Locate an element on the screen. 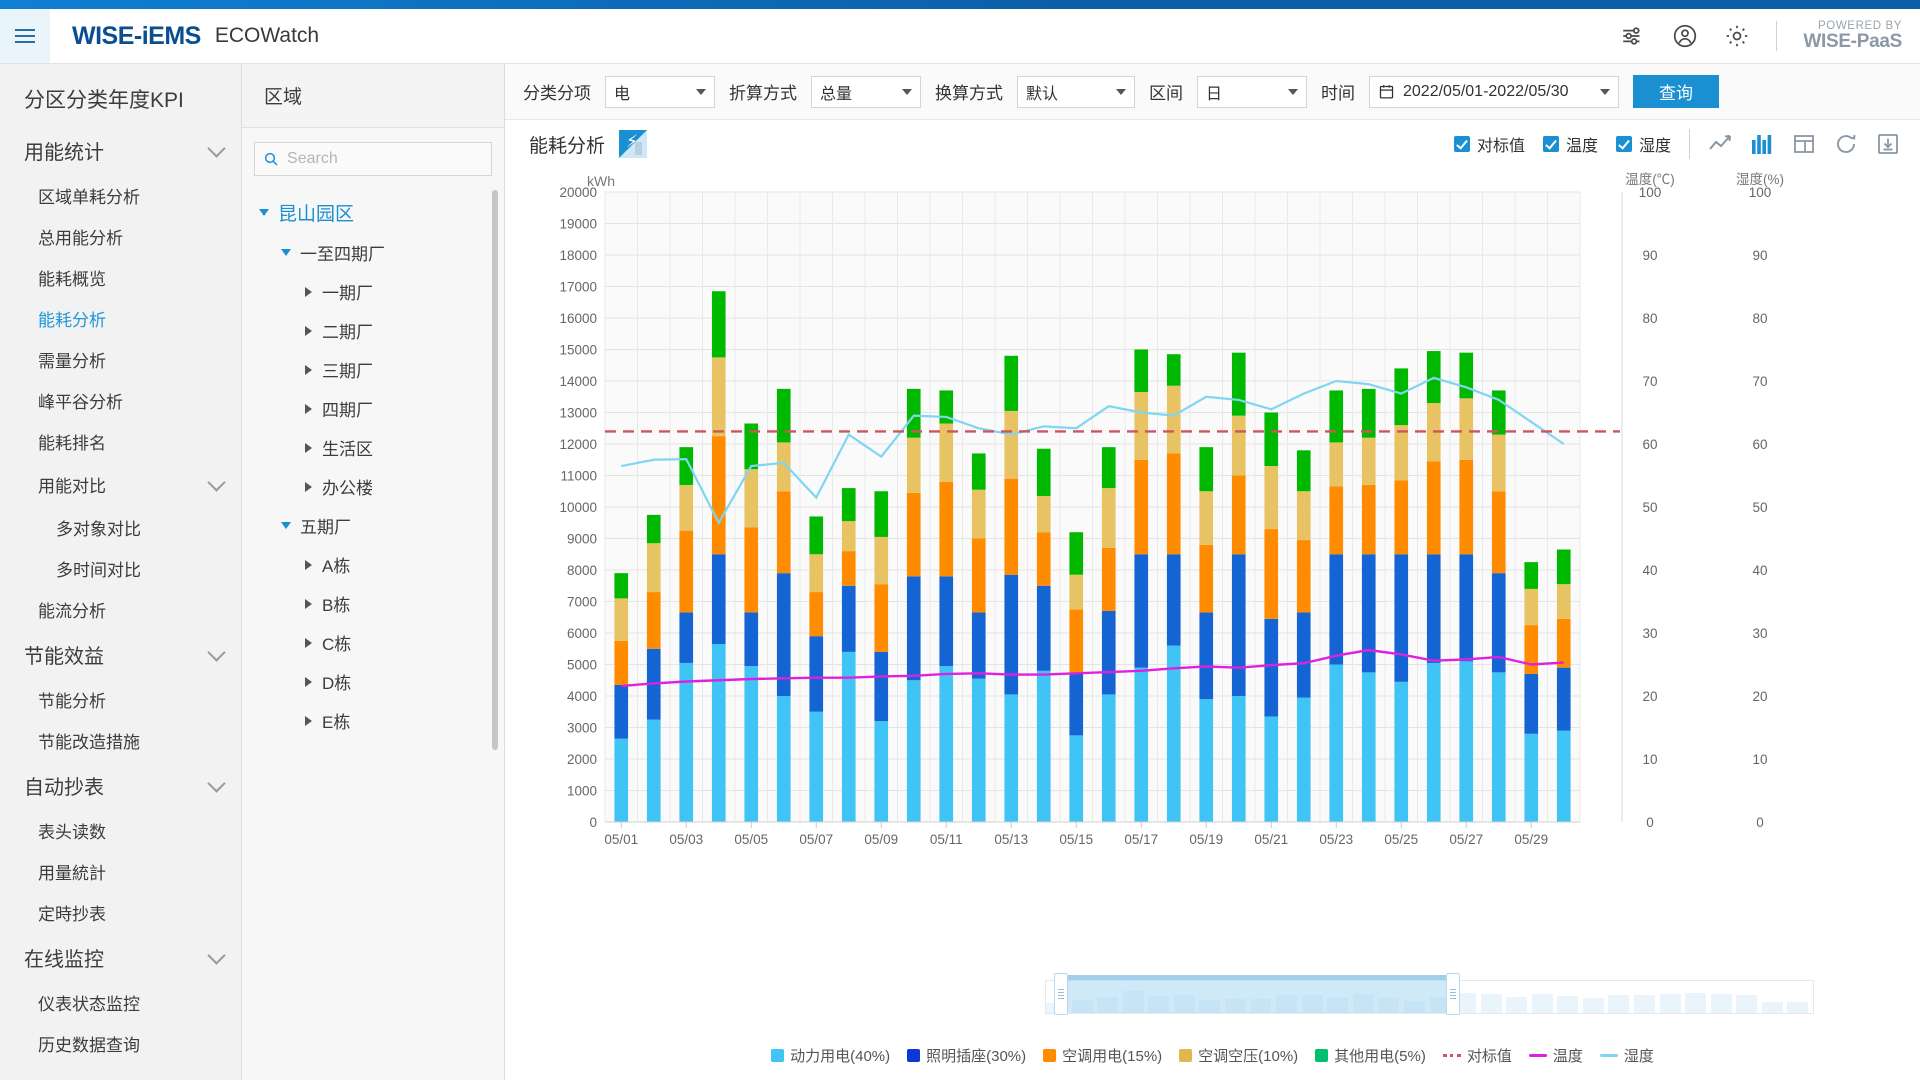  sidebar-item-0-2: 能耗概览 is located at coordinates (120, 277).